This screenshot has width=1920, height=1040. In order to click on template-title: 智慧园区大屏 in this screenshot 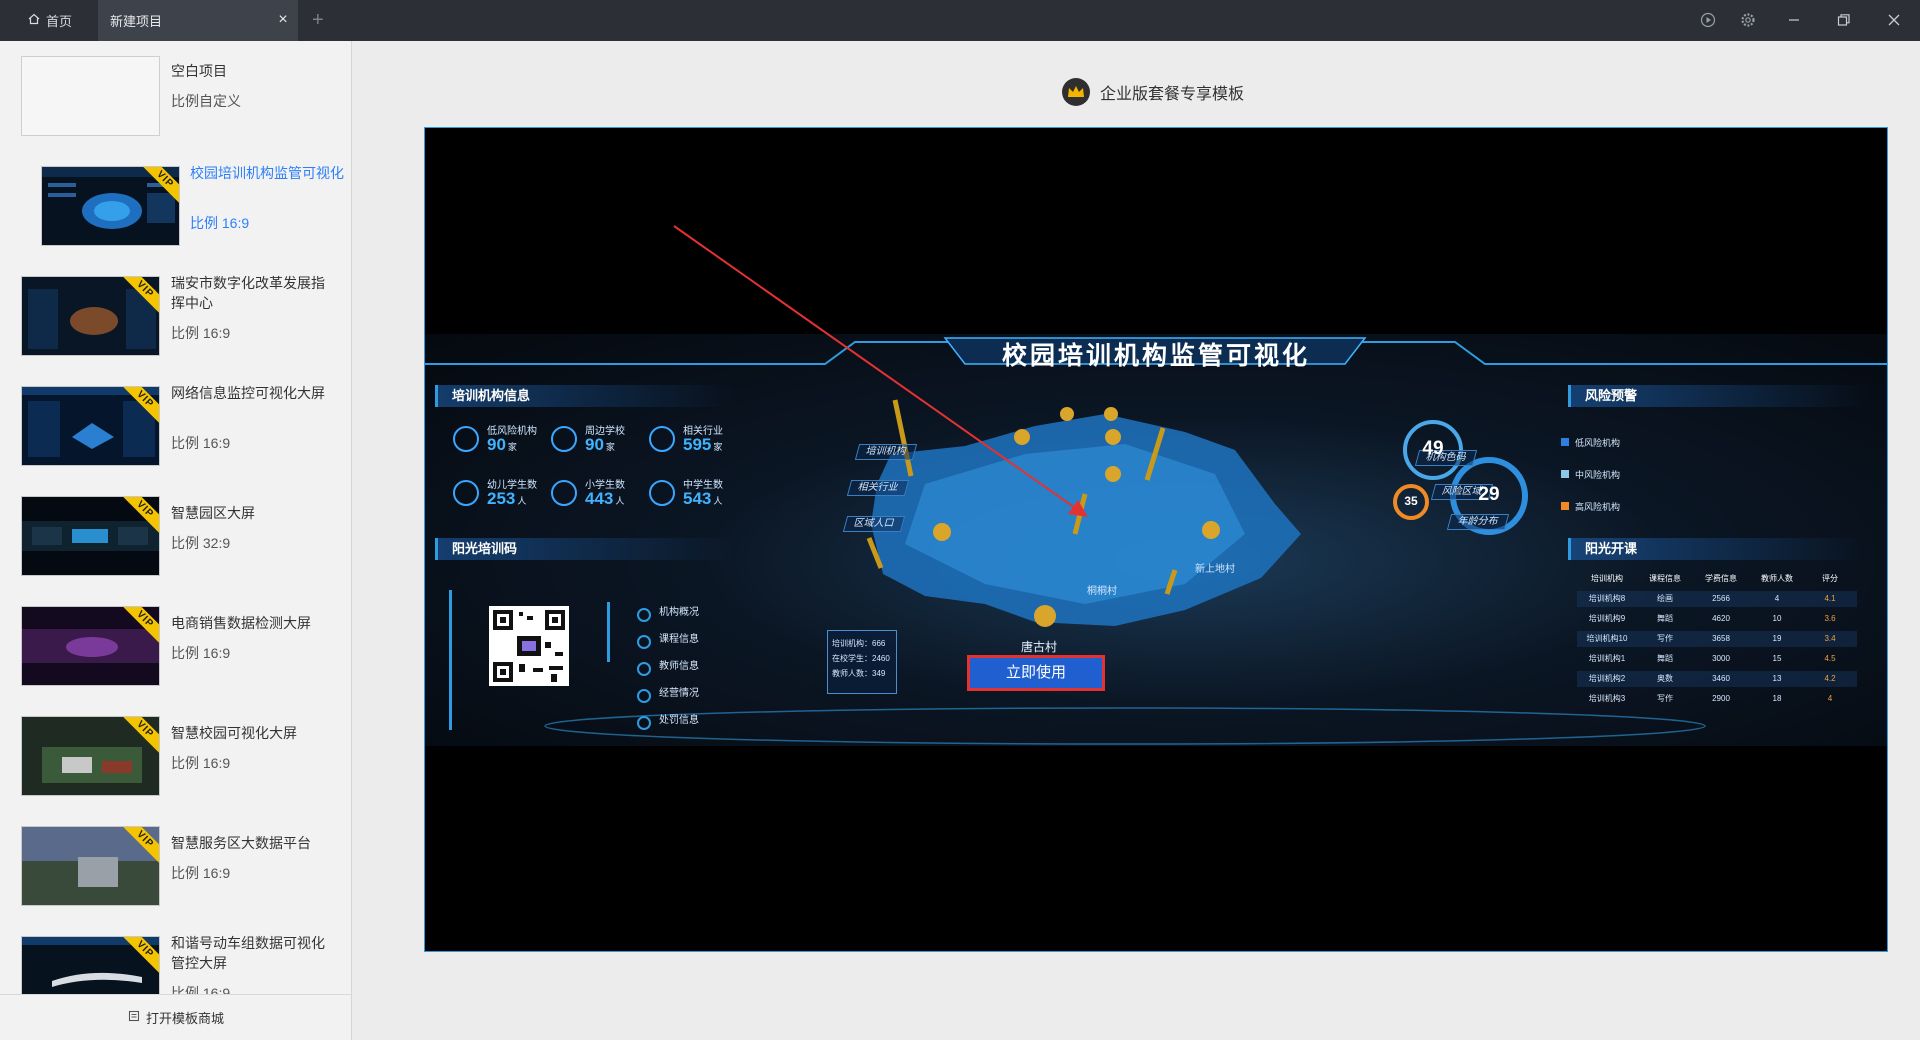, I will do `click(213, 513)`.